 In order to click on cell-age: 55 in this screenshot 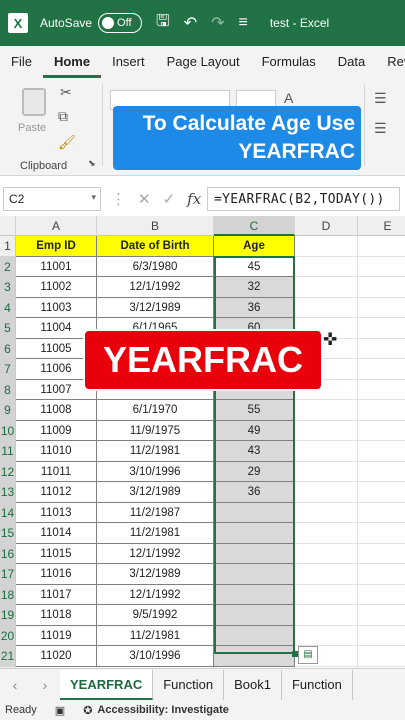, I will do `click(254, 410)`.